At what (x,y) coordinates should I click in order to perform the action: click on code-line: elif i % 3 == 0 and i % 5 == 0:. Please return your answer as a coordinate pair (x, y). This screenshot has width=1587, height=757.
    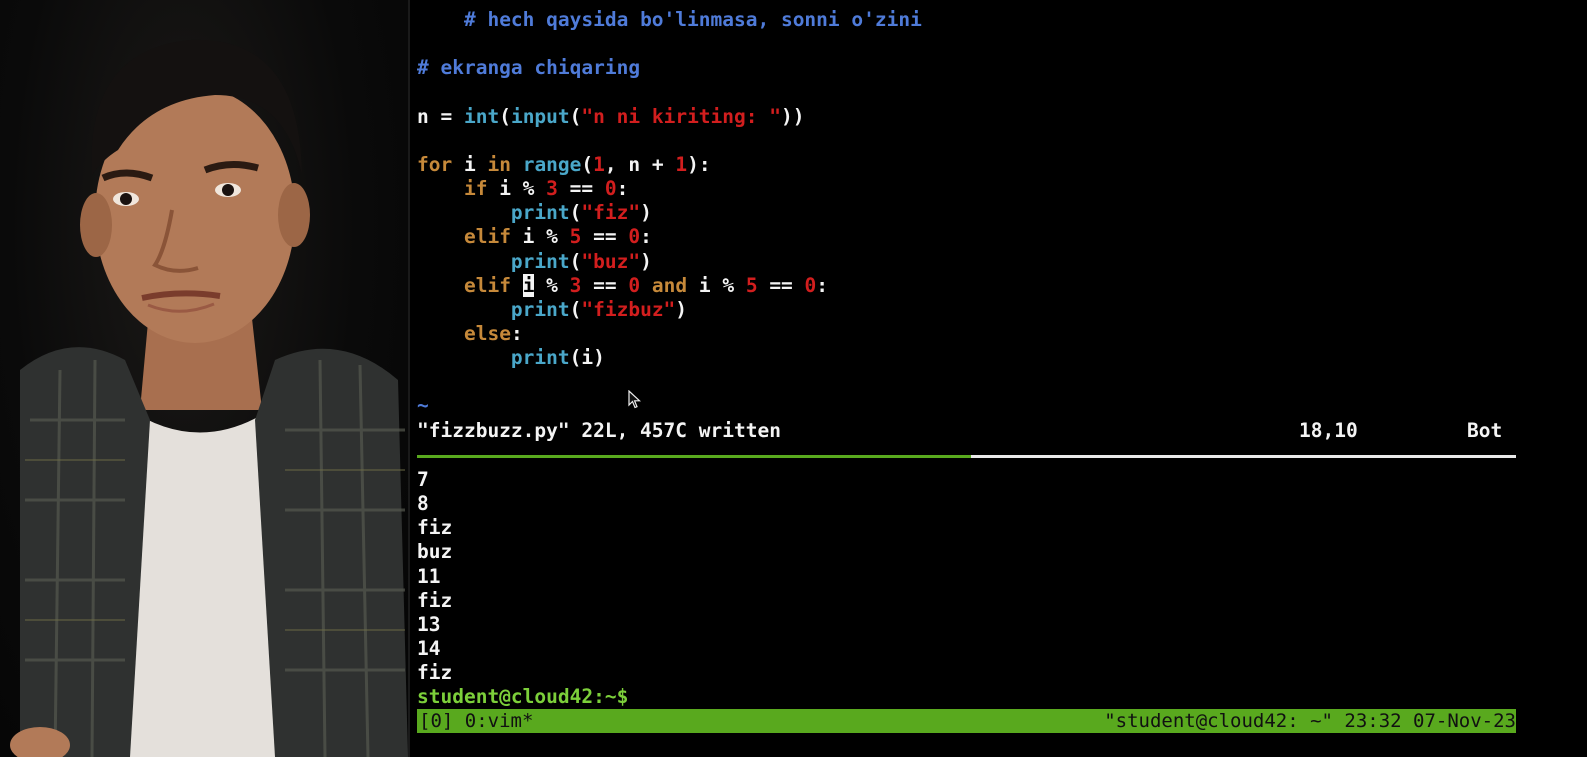
    Looking at the image, I should click on (623, 285).